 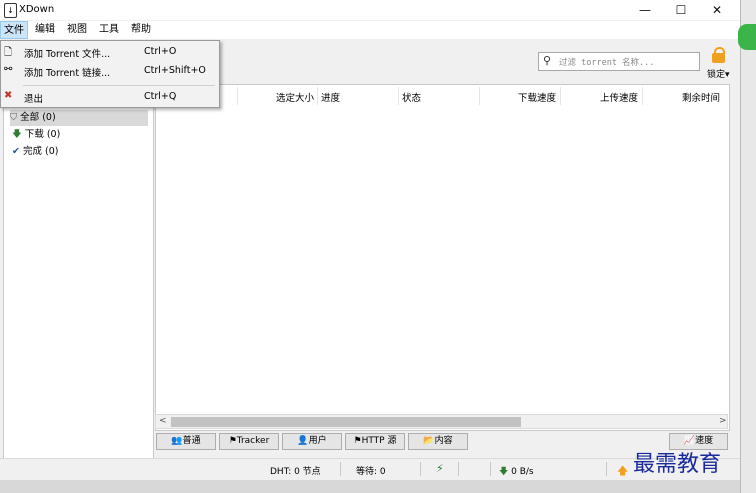 I want to click on menu-separator, so click(x=119, y=85).